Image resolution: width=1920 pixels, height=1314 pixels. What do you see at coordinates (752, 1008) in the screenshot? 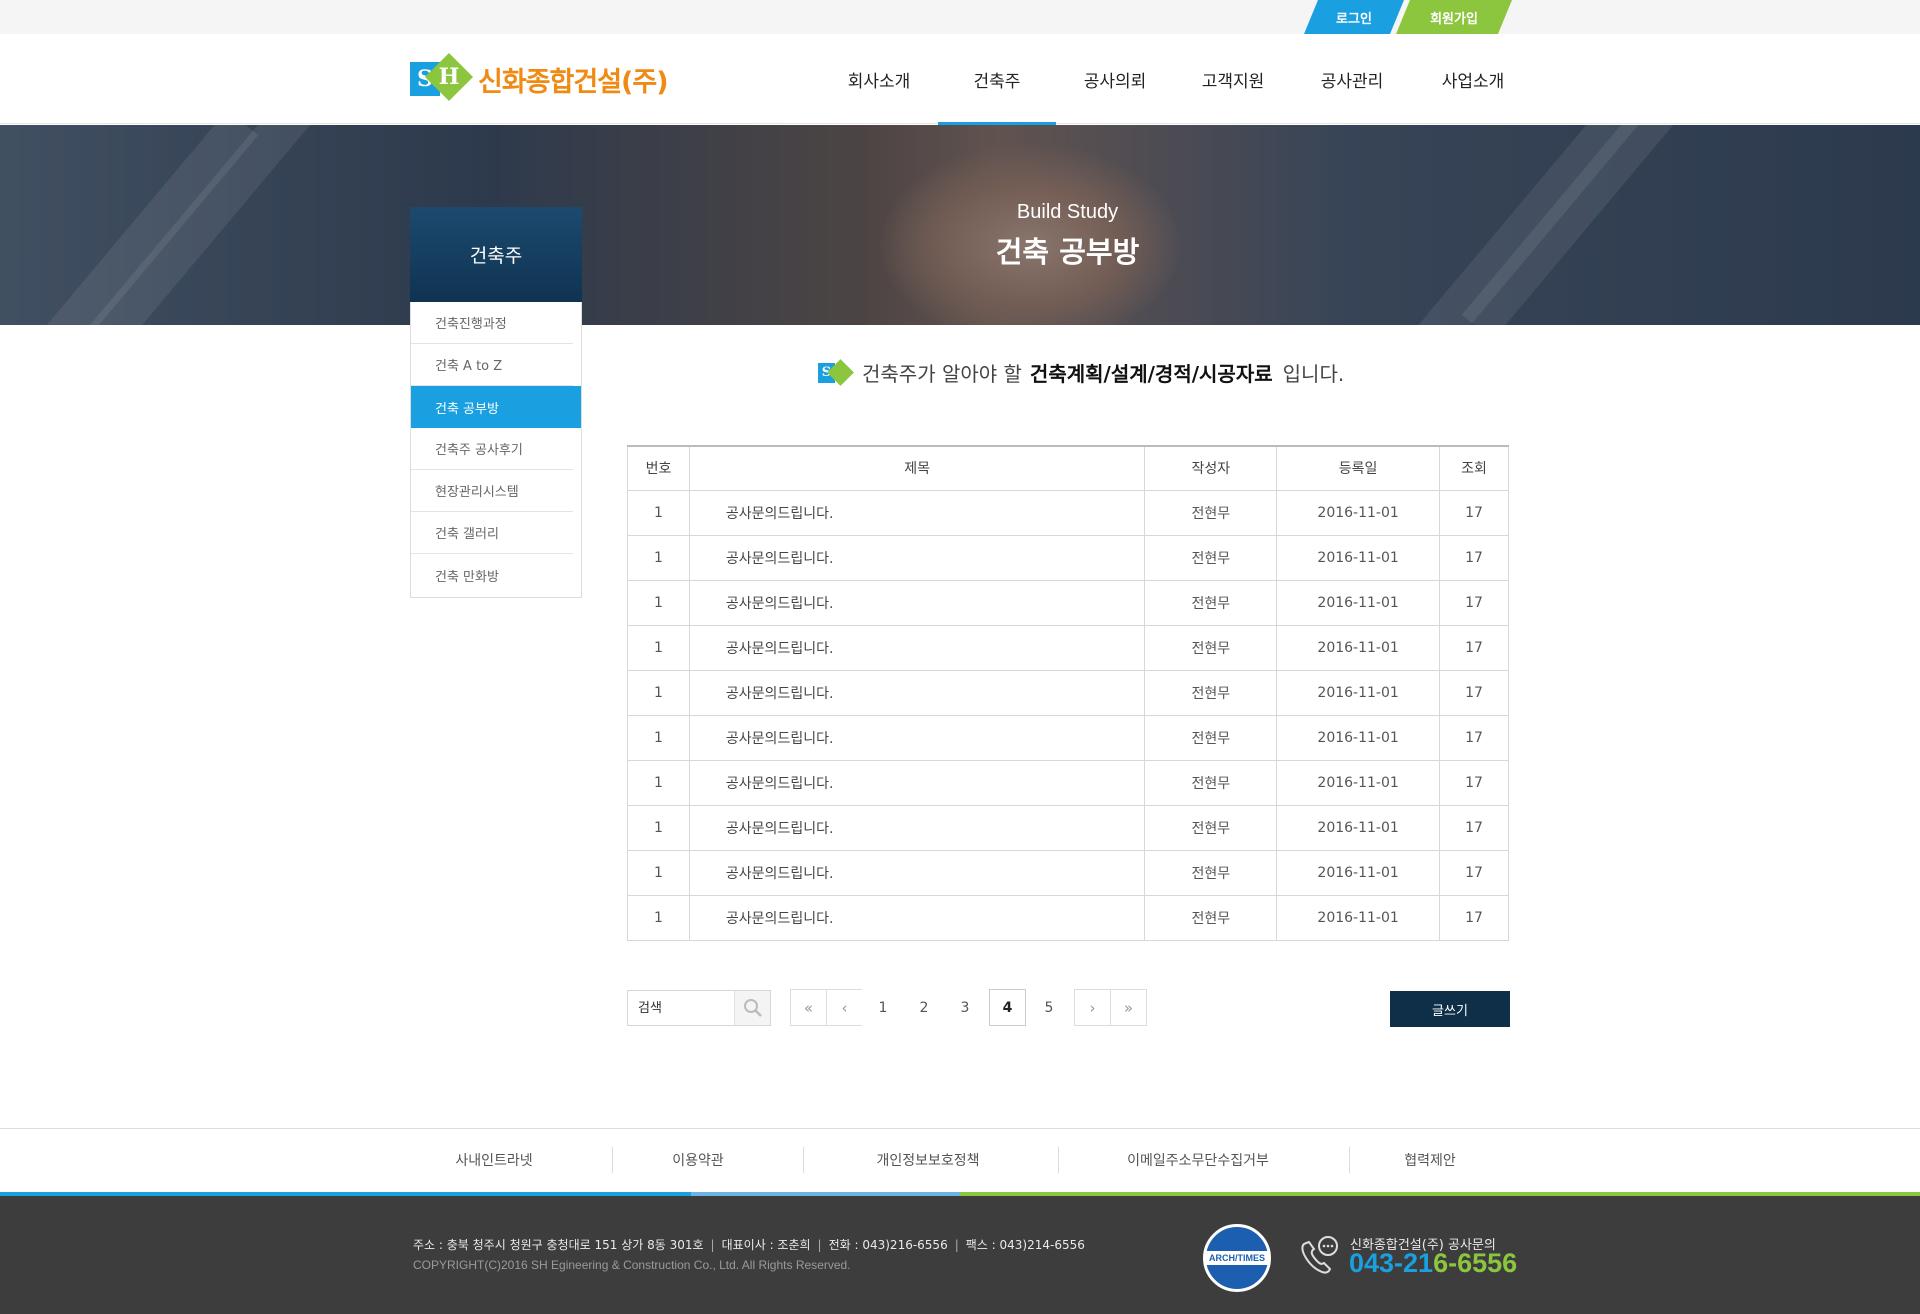
I see `search-button` at bounding box center [752, 1008].